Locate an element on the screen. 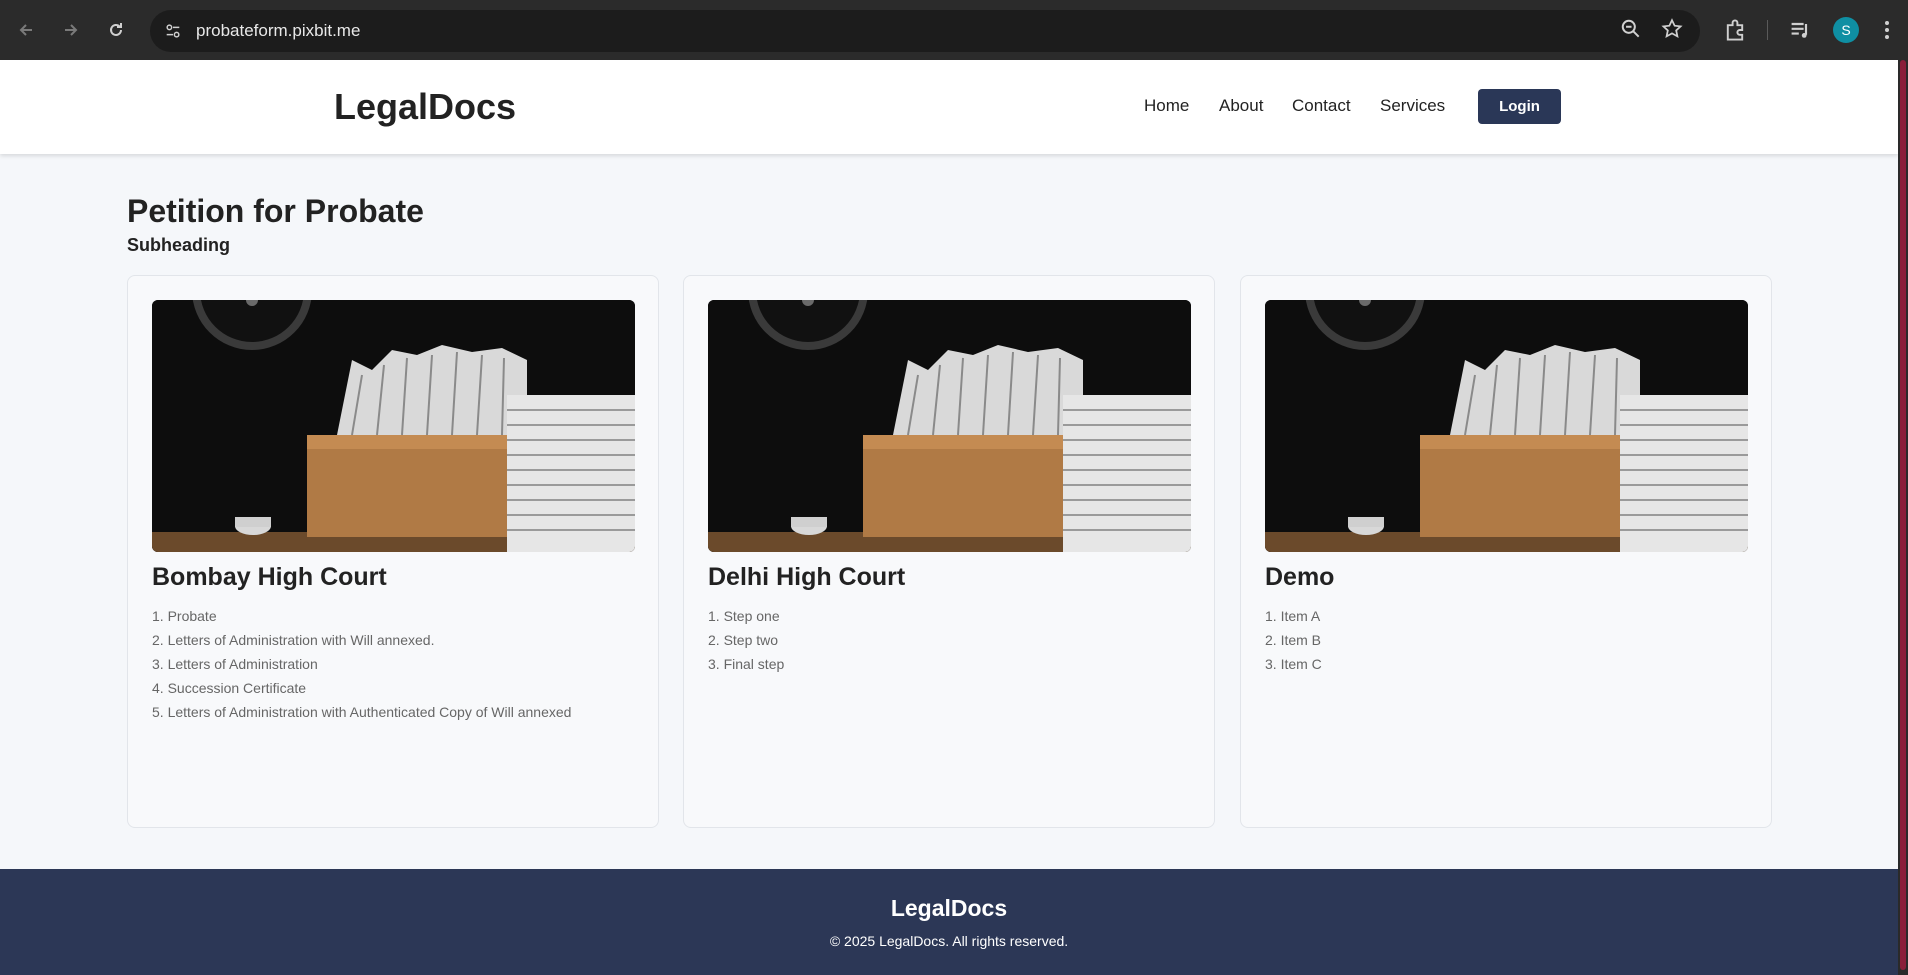 This screenshot has height=975, width=1908. menu-kebab-icon is located at coordinates (1887, 32).